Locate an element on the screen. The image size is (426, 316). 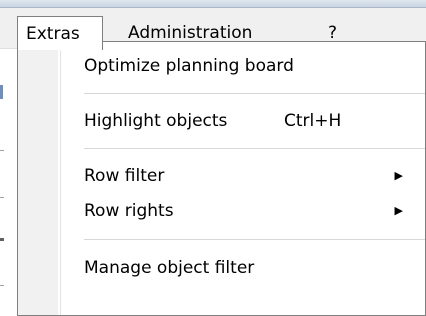
menu-icon-gutter is located at coordinates (38, 178).